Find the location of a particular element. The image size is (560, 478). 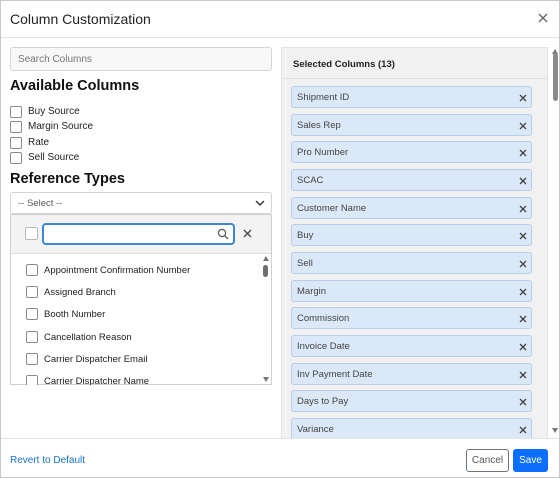

selected-column-chip: SCAC is located at coordinates (411, 180).